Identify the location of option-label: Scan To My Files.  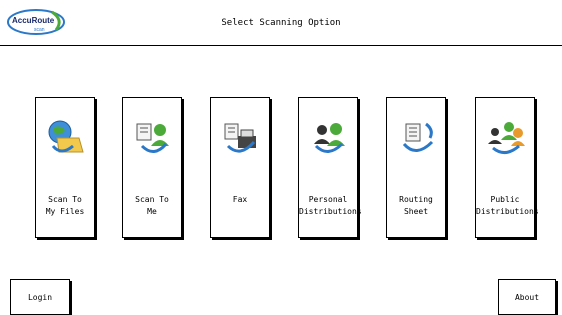
(65, 205).